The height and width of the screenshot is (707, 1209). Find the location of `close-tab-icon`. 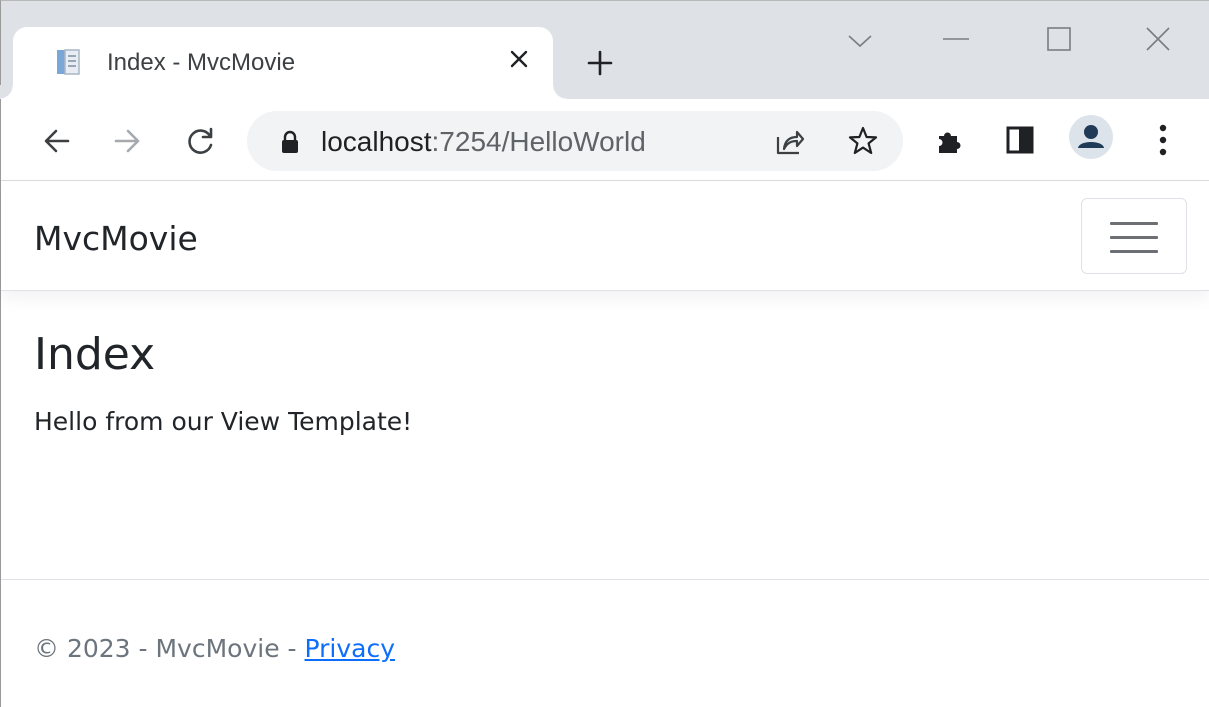

close-tab-icon is located at coordinates (519, 59).